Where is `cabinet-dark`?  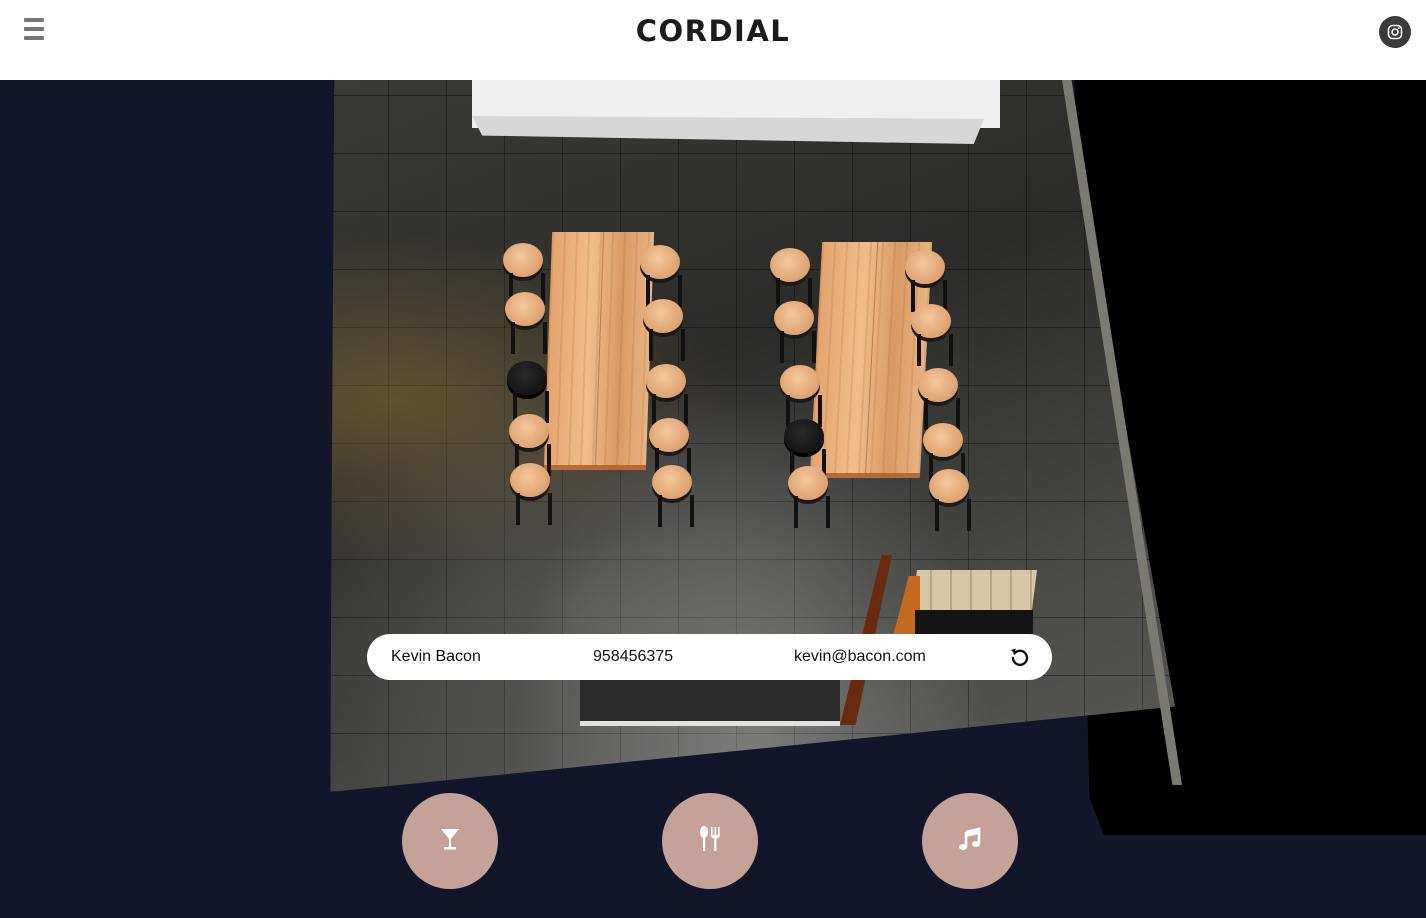
cabinet-dark is located at coordinates (974, 622).